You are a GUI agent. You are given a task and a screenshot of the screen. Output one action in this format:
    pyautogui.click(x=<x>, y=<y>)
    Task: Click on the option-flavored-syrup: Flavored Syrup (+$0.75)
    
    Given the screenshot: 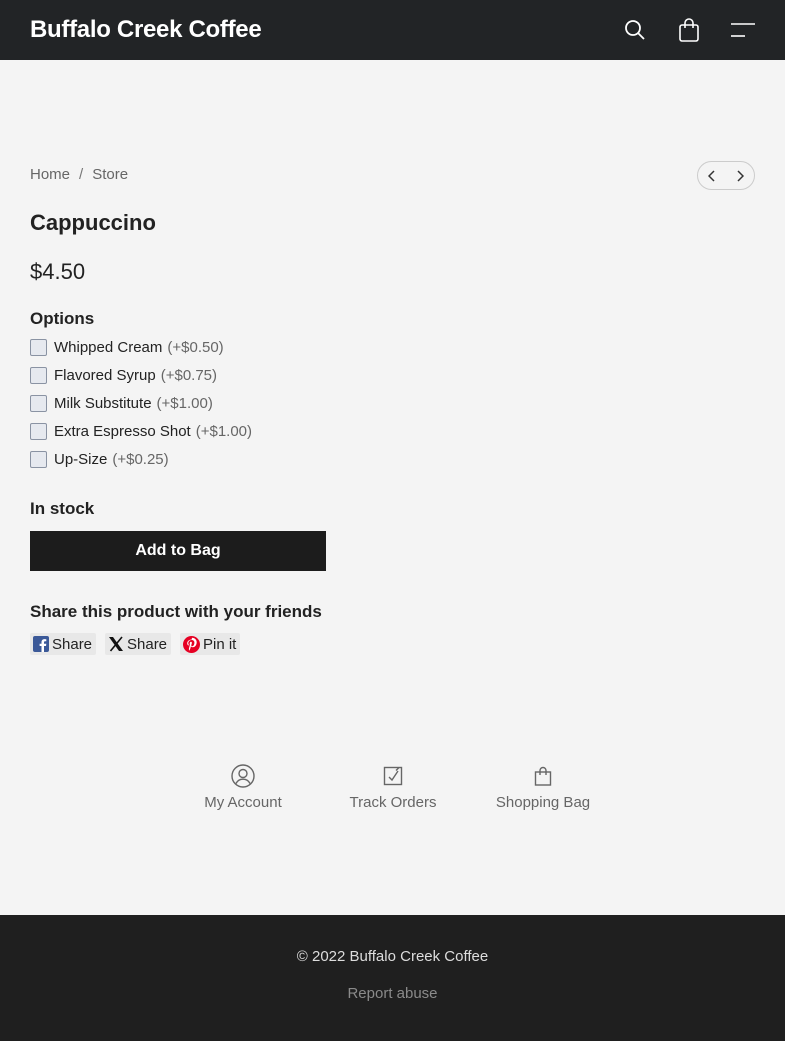 What is the action you would take?
    pyautogui.click(x=123, y=375)
    